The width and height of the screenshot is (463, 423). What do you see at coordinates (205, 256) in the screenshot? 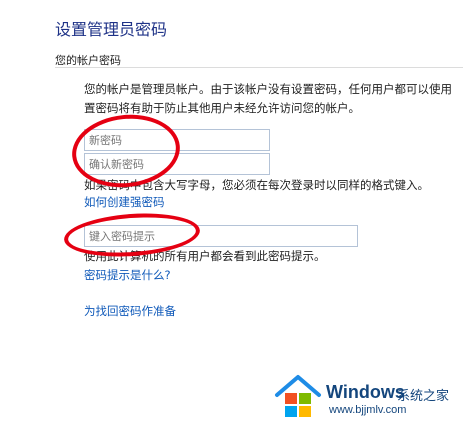
I see `hint-visibility-note: 使用此计算机的所有用户都会看到此密码提示。` at bounding box center [205, 256].